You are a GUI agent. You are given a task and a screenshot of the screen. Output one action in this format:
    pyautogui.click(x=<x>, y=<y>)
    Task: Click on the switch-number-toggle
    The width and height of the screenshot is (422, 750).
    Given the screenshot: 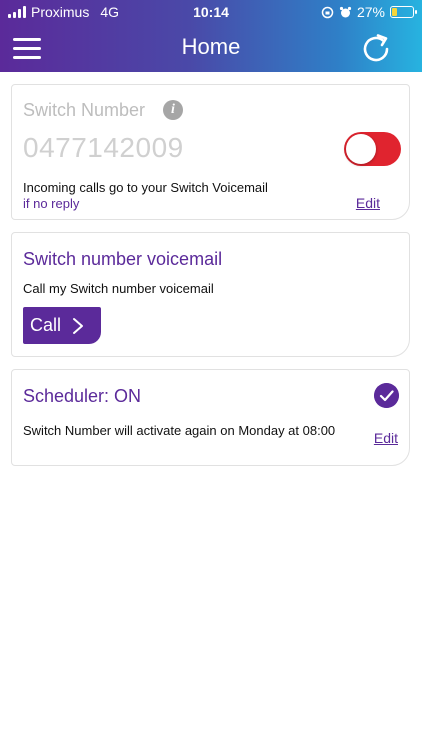 What is the action you would take?
    pyautogui.click(x=372, y=149)
    